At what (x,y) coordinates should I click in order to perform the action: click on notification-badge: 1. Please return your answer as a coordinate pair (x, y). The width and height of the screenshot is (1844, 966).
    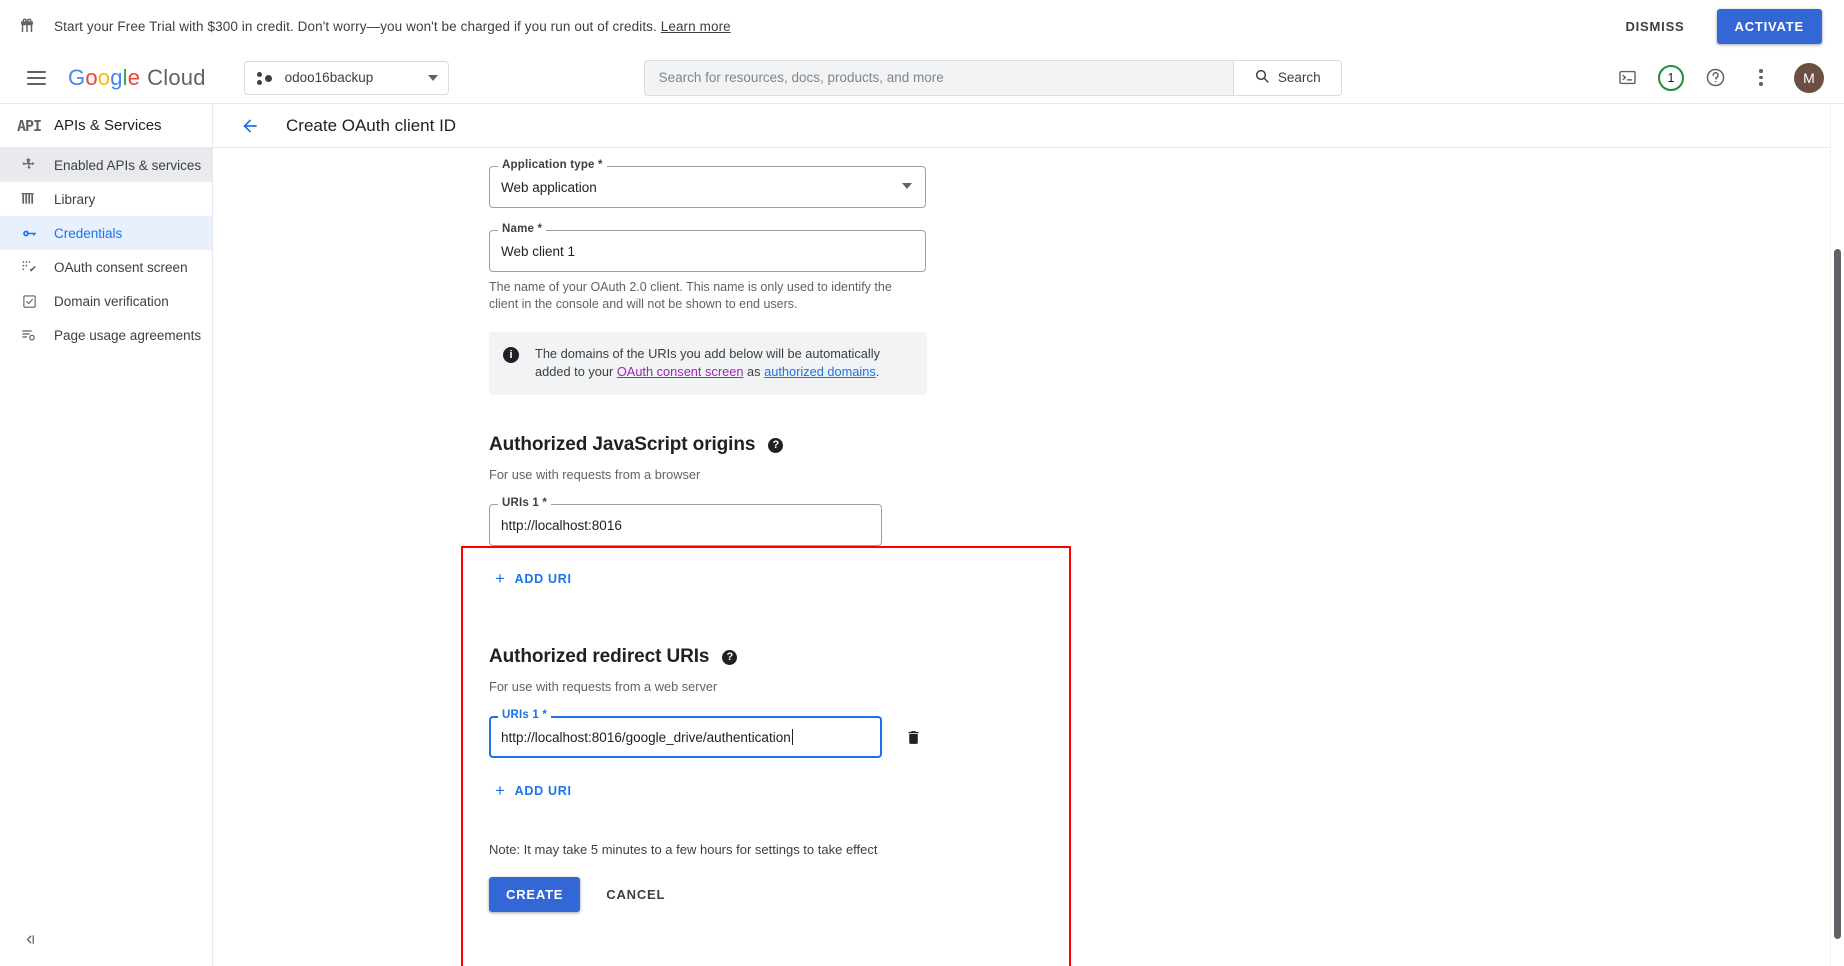
    Looking at the image, I should click on (1671, 77).